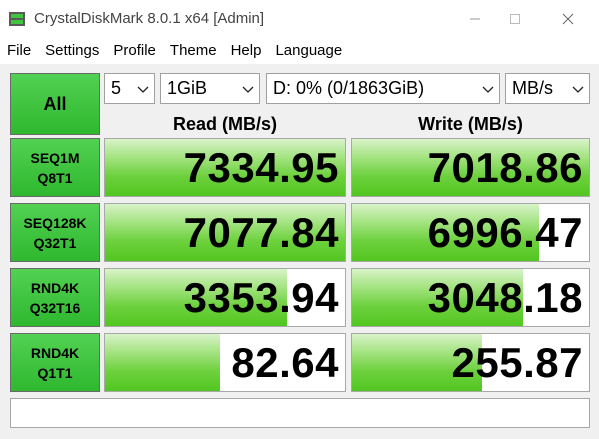 The height and width of the screenshot is (439, 599). I want to click on read-bar, so click(163, 362).